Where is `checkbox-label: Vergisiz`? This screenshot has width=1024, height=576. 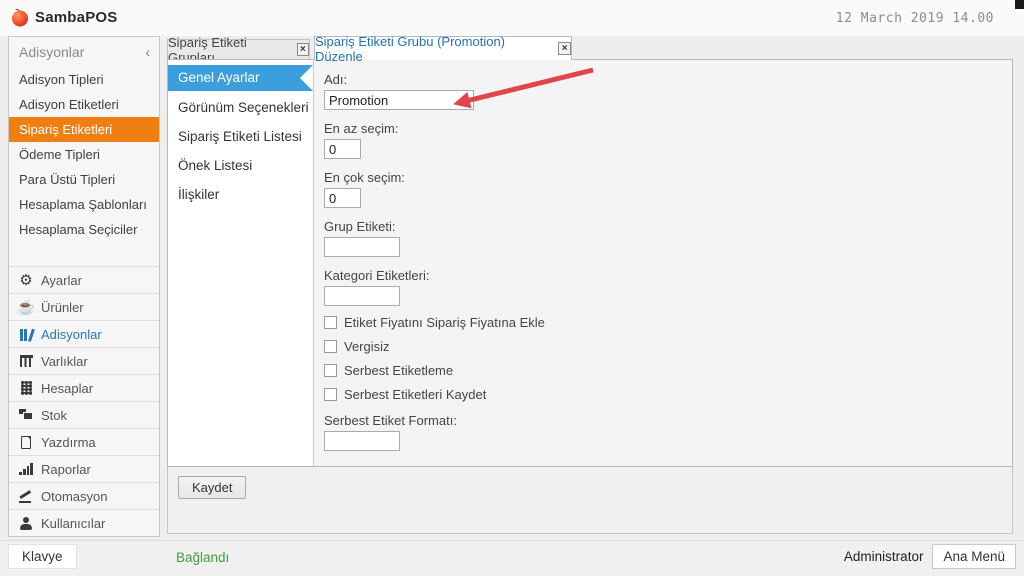
checkbox-label: Vergisiz is located at coordinates (367, 346).